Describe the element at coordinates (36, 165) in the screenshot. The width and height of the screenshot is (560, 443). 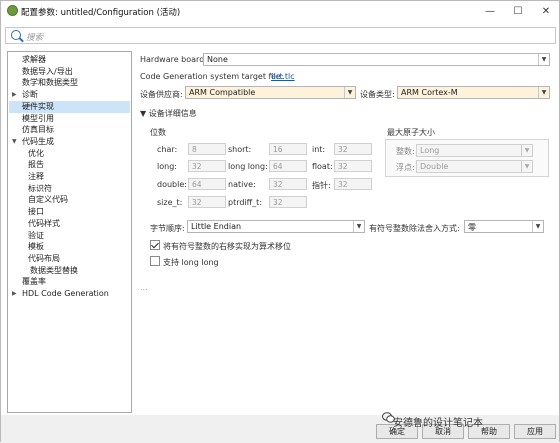
I see `tree-item-label: 报告` at that location.